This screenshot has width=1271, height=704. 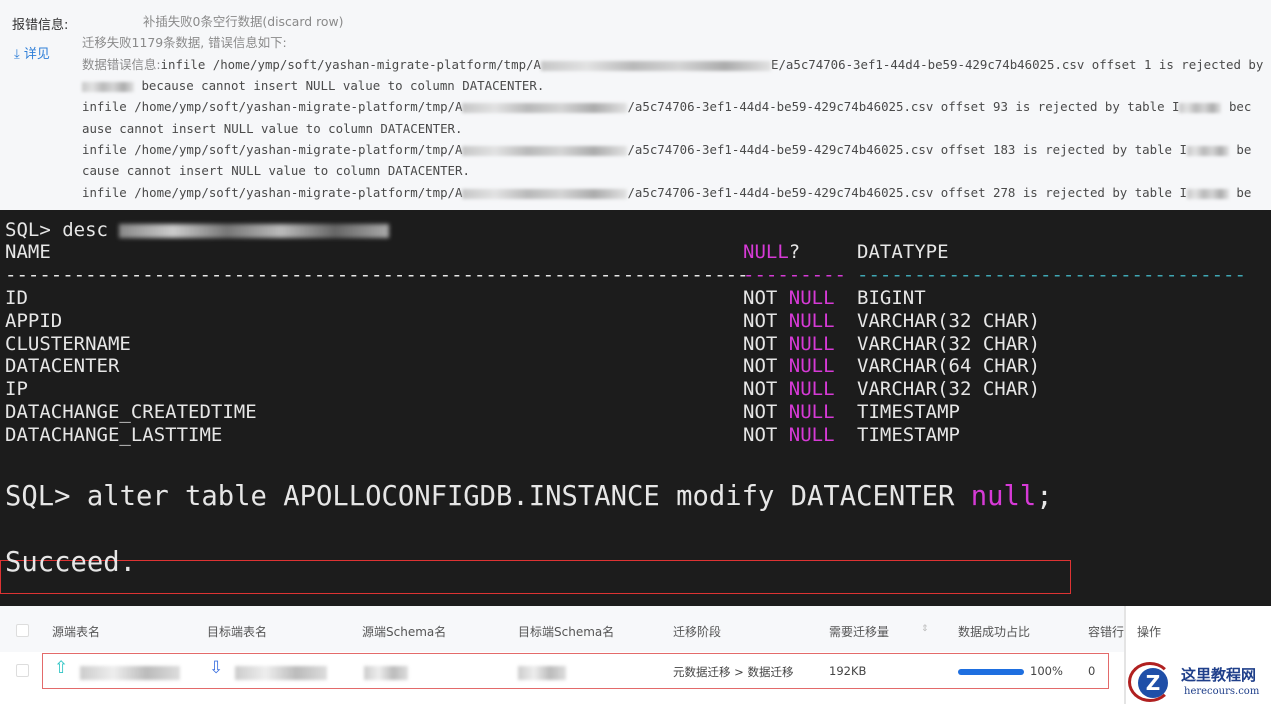 I want to click on column-name: DATACHANGE_CREATEDTIME, so click(x=131, y=412).